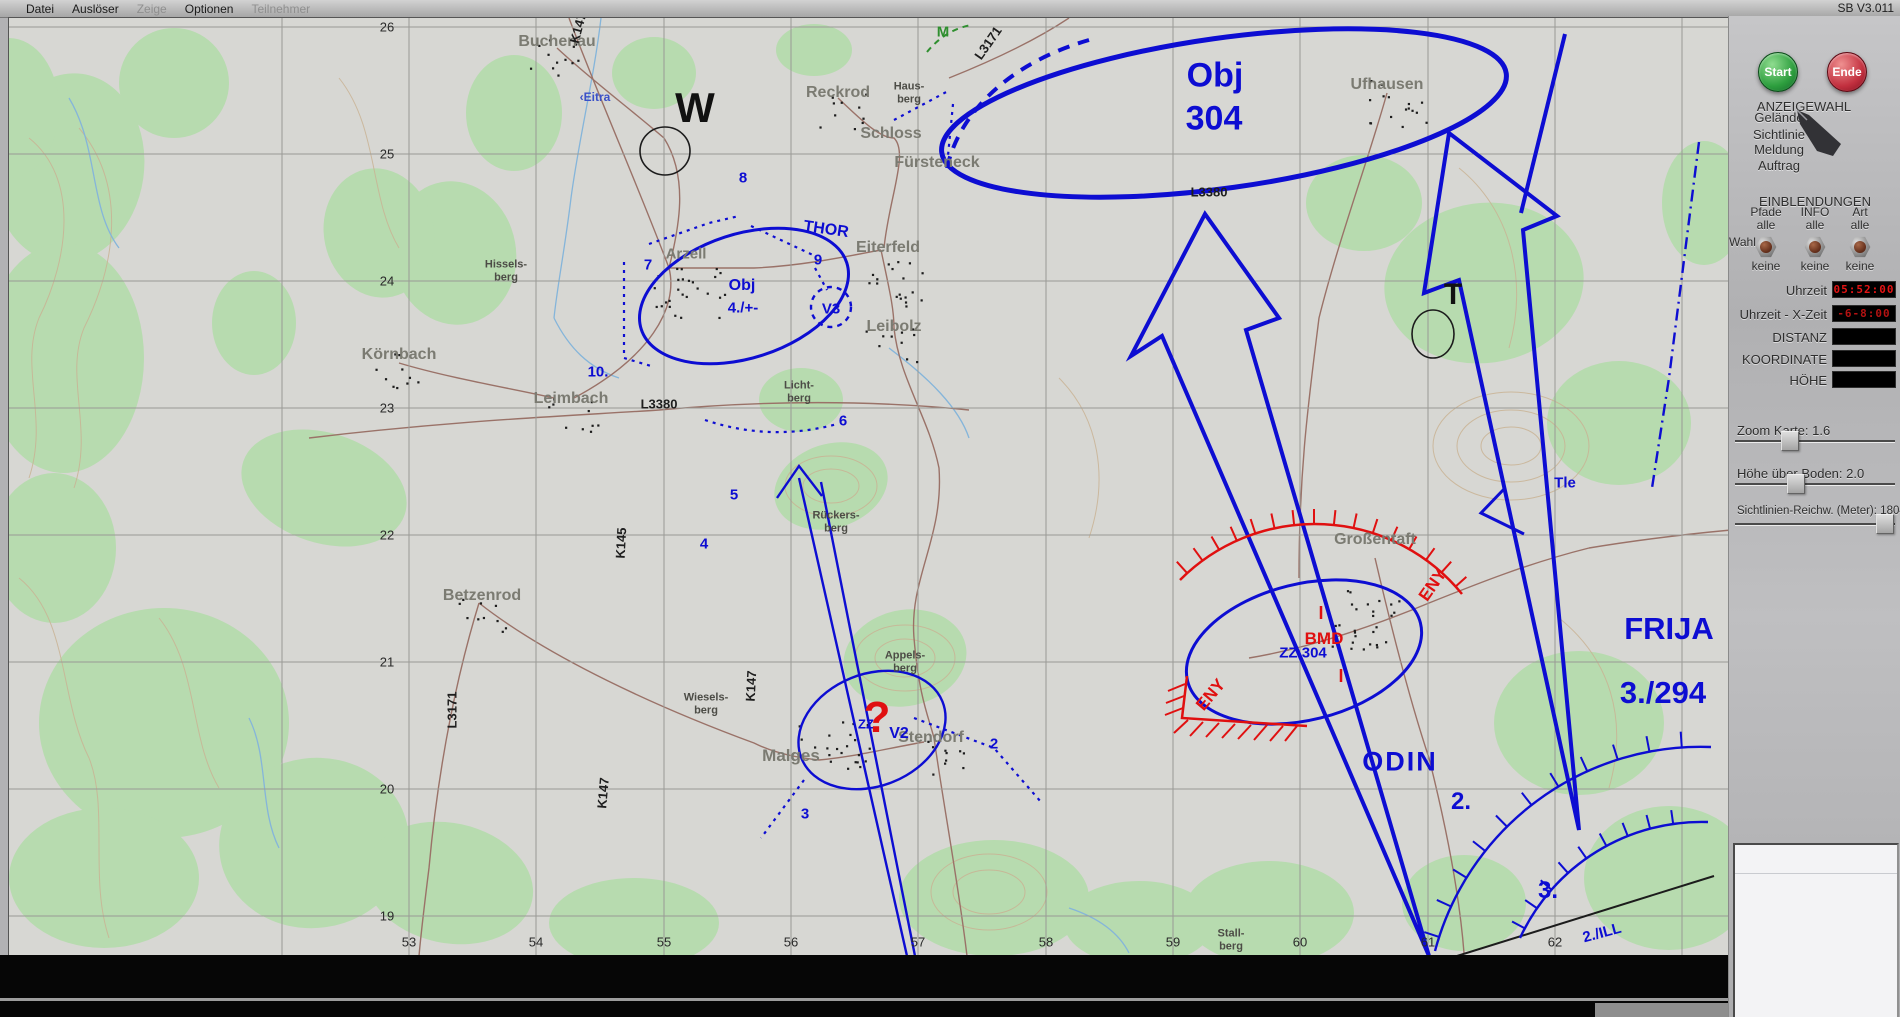  I want to click on map-label: 8, so click(743, 178).